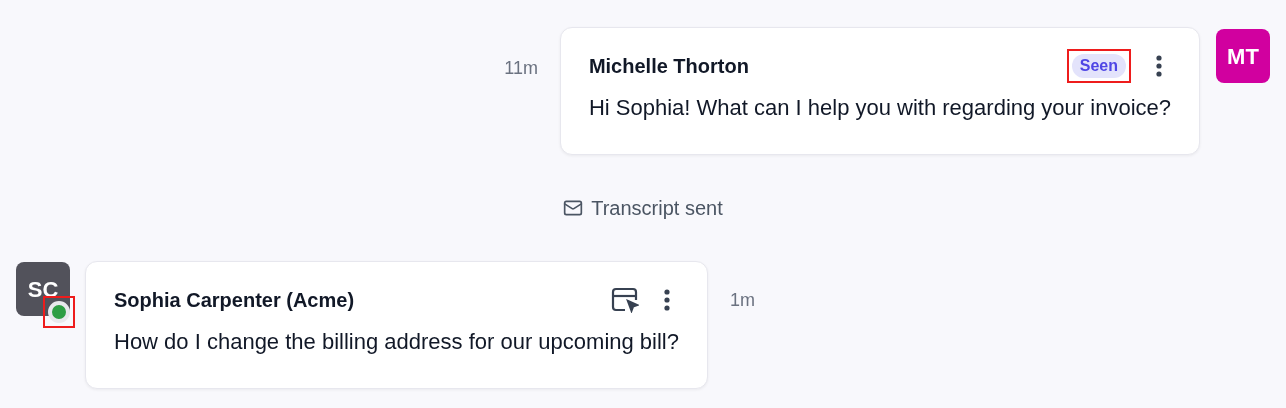 This screenshot has height=408, width=1286. What do you see at coordinates (1243, 56) in the screenshot?
I see `avatar: MT` at bounding box center [1243, 56].